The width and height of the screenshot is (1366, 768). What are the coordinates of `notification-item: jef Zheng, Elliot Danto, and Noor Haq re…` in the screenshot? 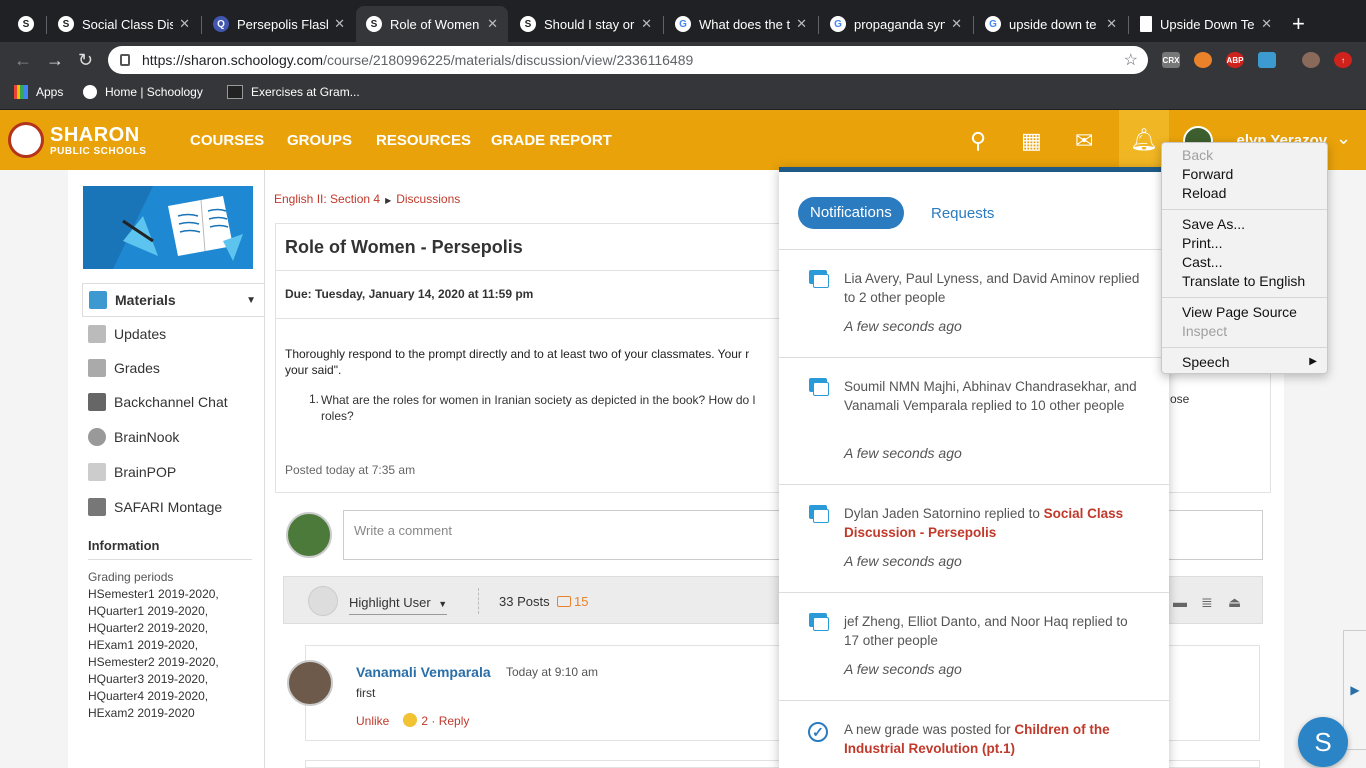 It's located at (974, 647).